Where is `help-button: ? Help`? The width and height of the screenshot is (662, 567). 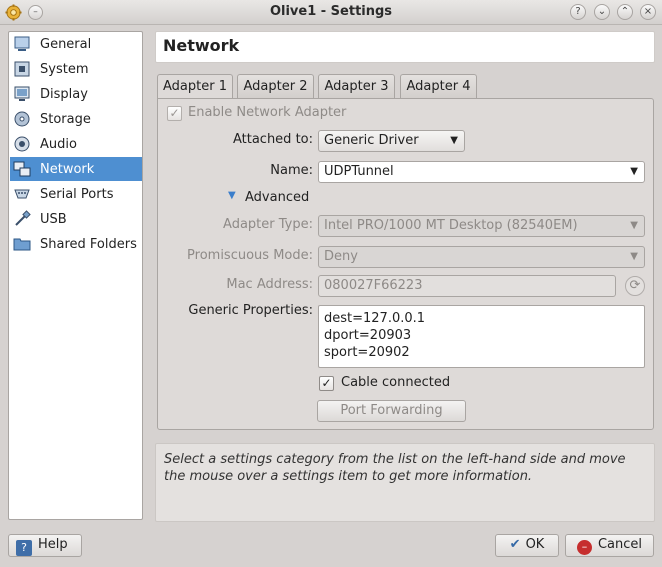 help-button: ? Help is located at coordinates (45, 545).